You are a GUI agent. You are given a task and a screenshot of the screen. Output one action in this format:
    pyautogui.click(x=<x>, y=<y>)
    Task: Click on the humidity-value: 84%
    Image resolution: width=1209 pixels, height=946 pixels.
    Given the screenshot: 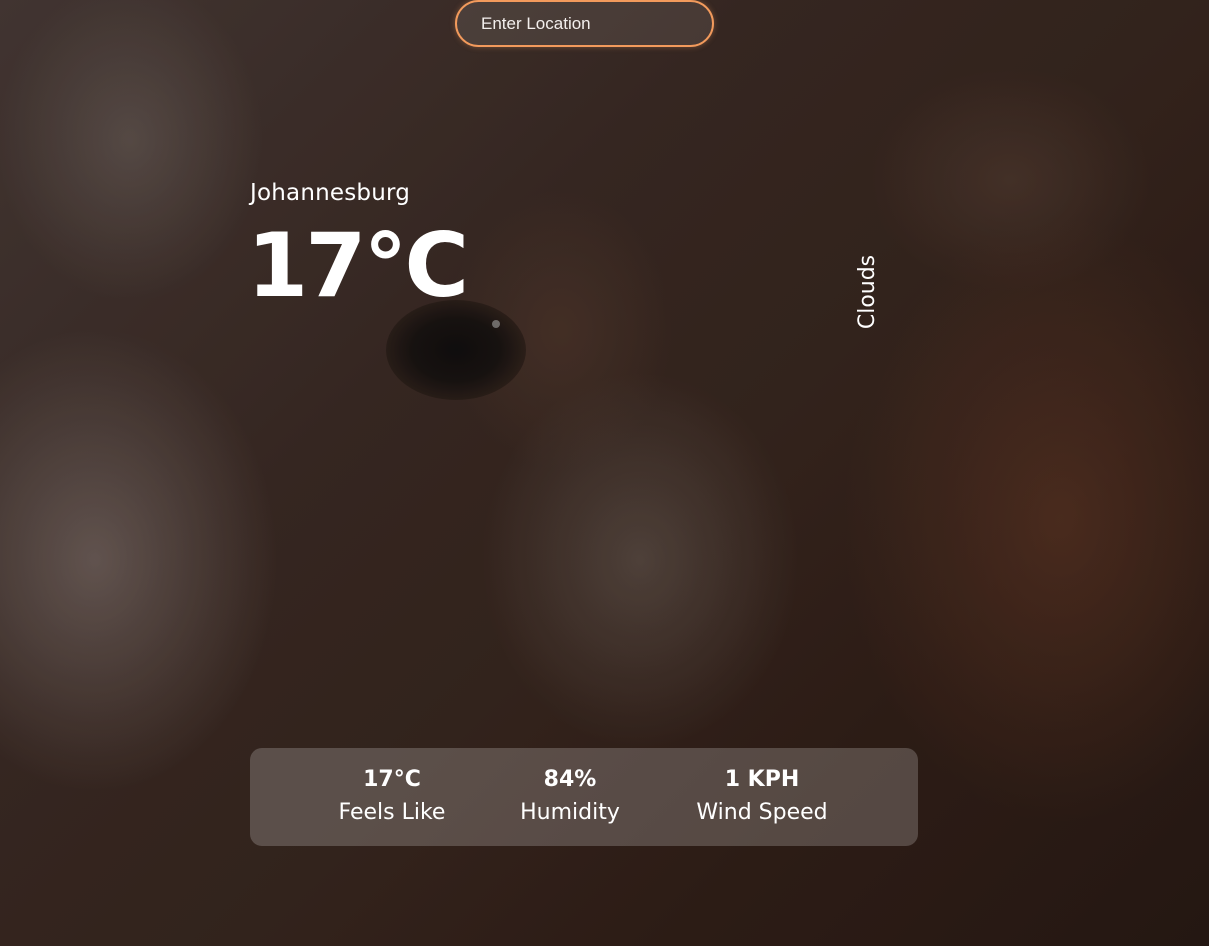 What is the action you would take?
    pyautogui.click(x=570, y=779)
    